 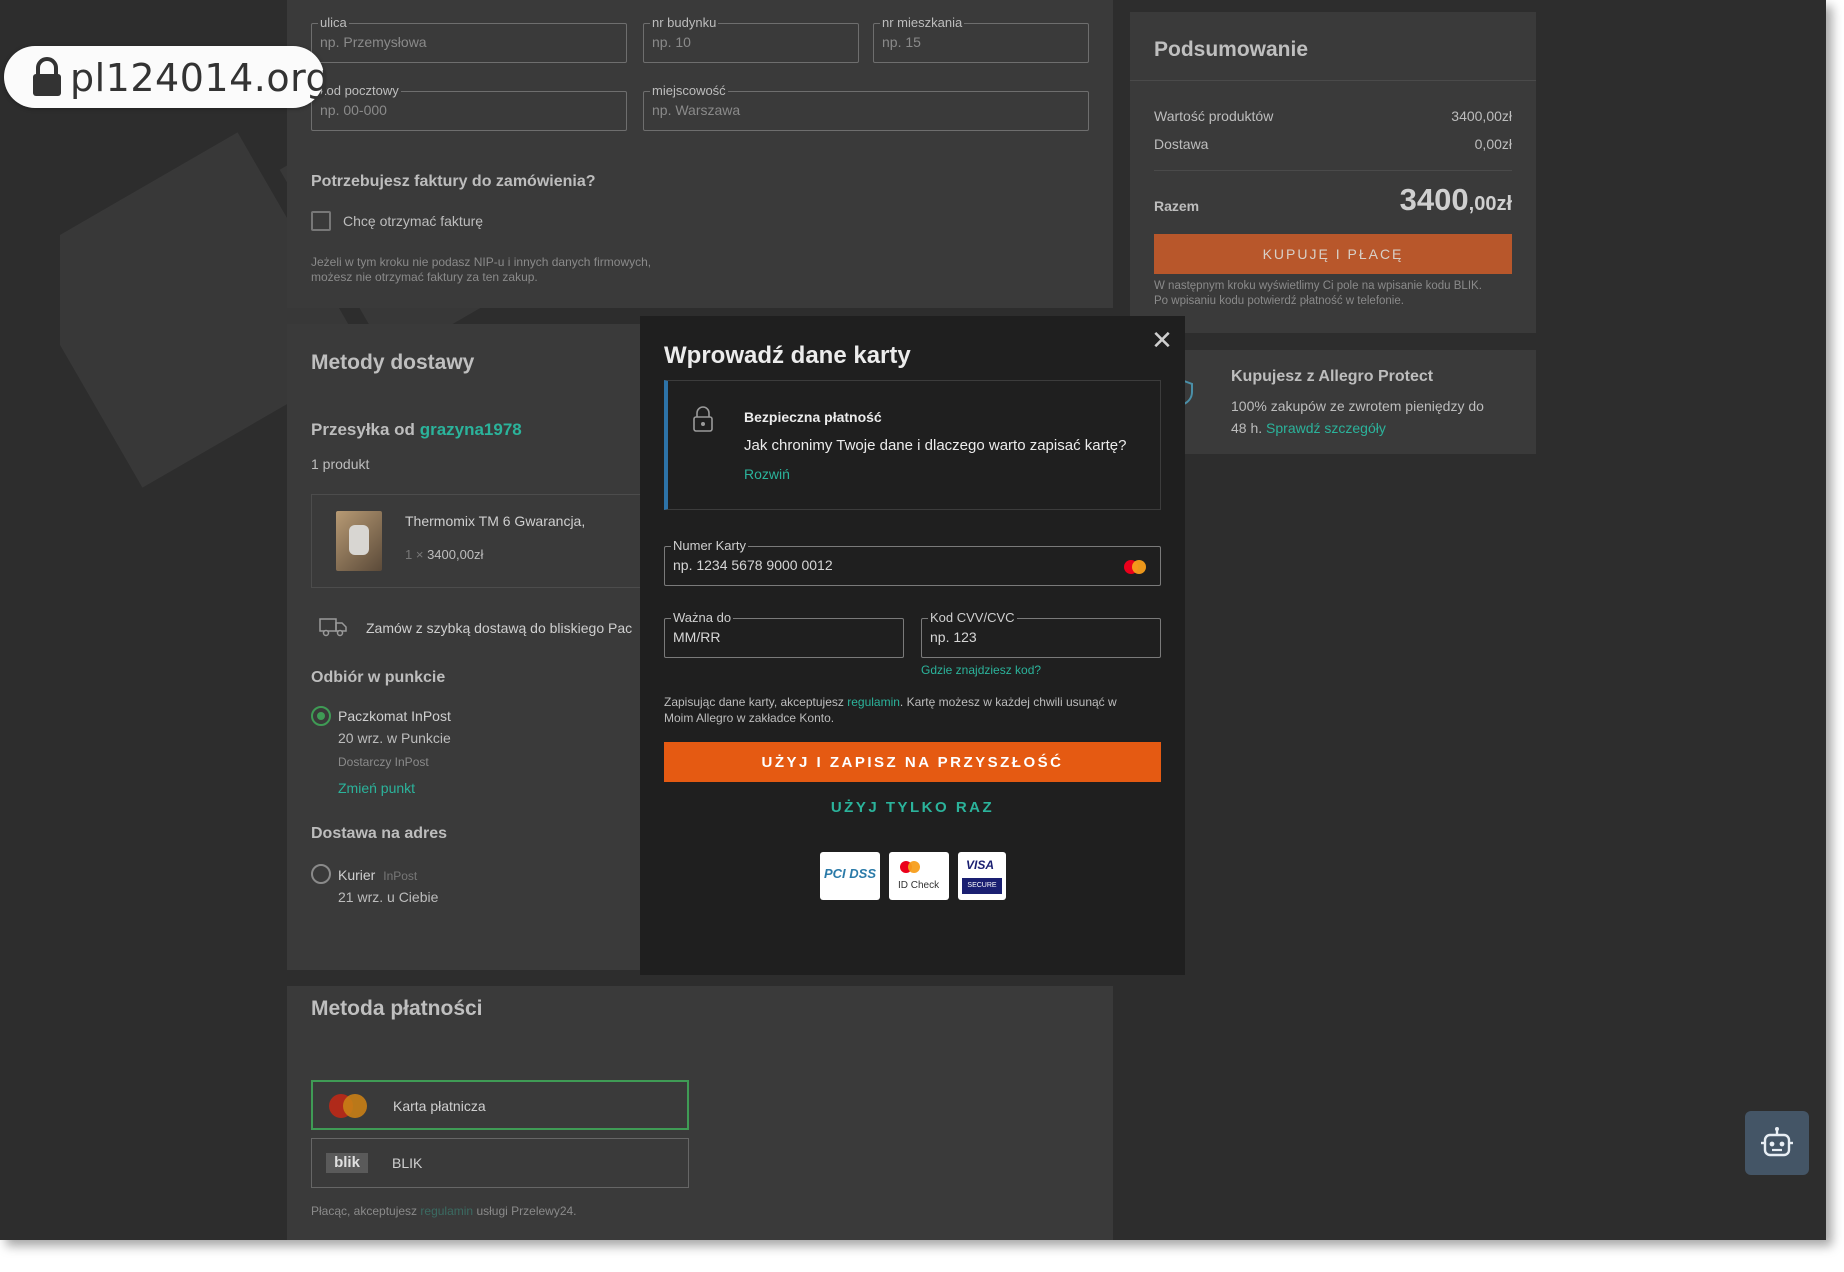 What do you see at coordinates (397, 1008) in the screenshot?
I see `payment-title: Metoda płatności` at bounding box center [397, 1008].